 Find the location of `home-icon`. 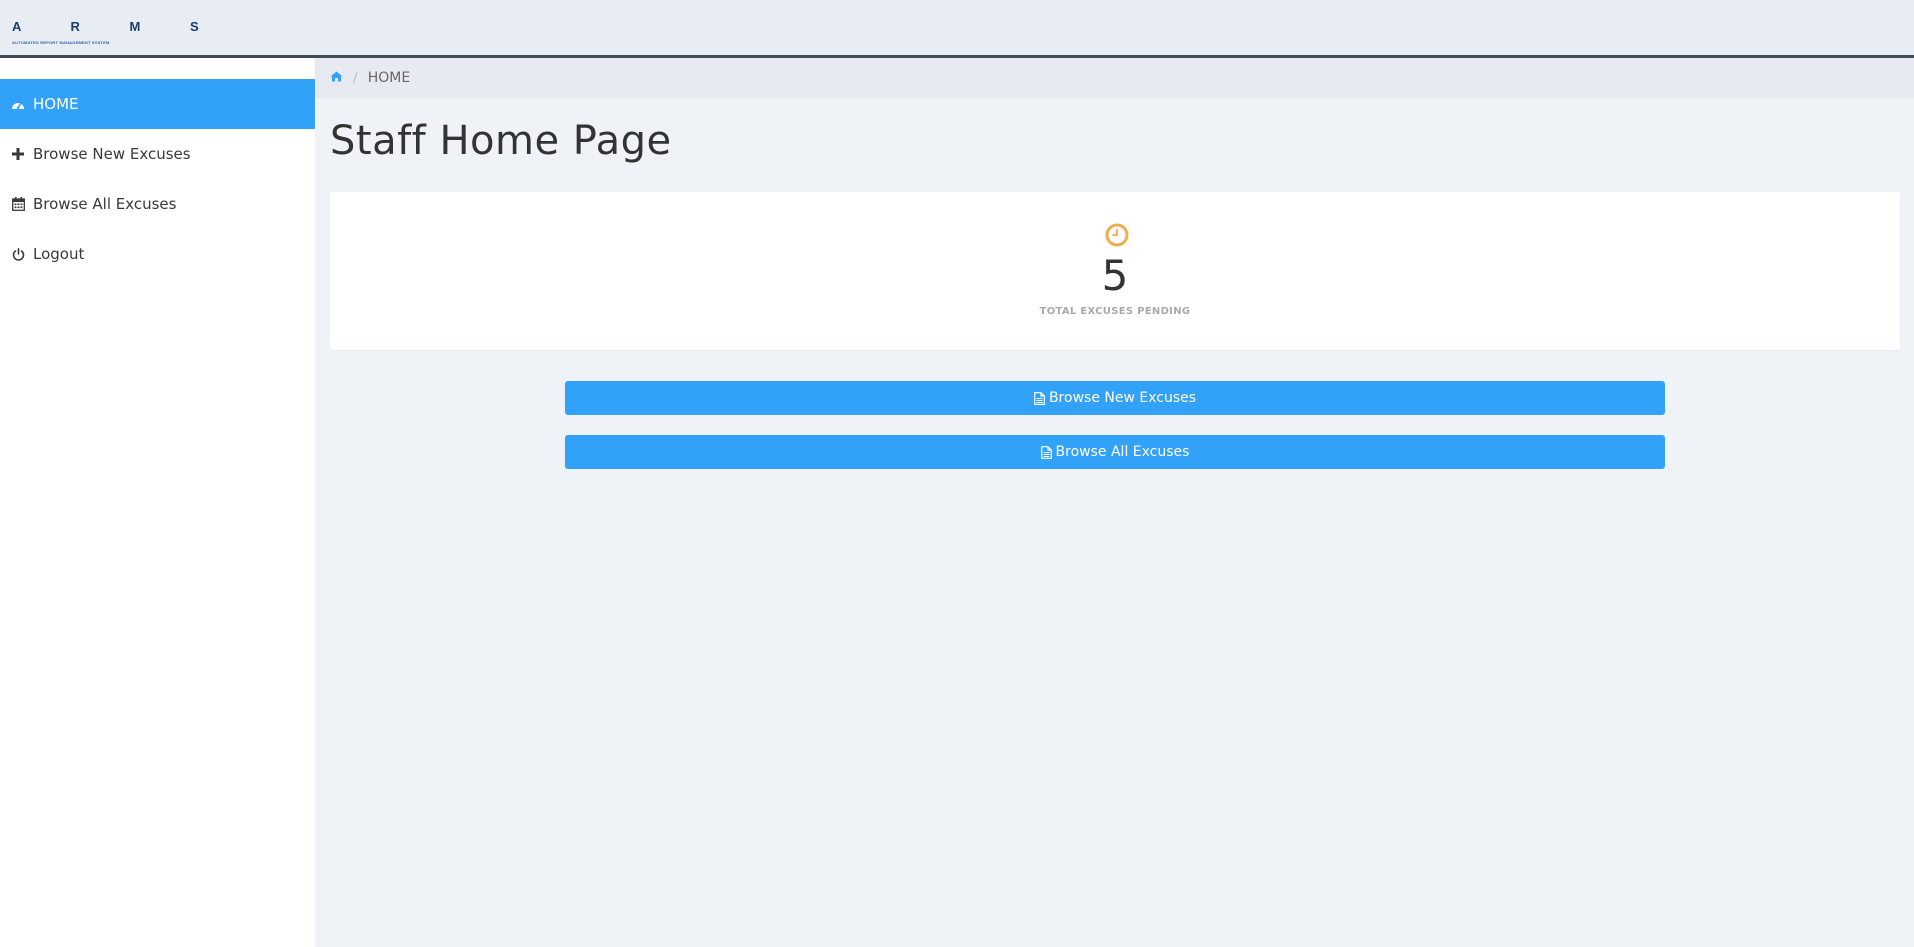

home-icon is located at coordinates (336, 78).